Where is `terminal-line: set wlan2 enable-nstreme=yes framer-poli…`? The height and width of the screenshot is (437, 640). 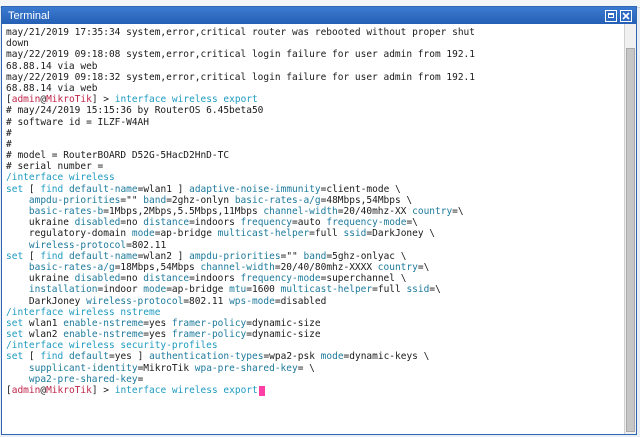 terminal-line: set wlan2 enable-nstreme=yes framer-poli… is located at coordinates (313, 334).